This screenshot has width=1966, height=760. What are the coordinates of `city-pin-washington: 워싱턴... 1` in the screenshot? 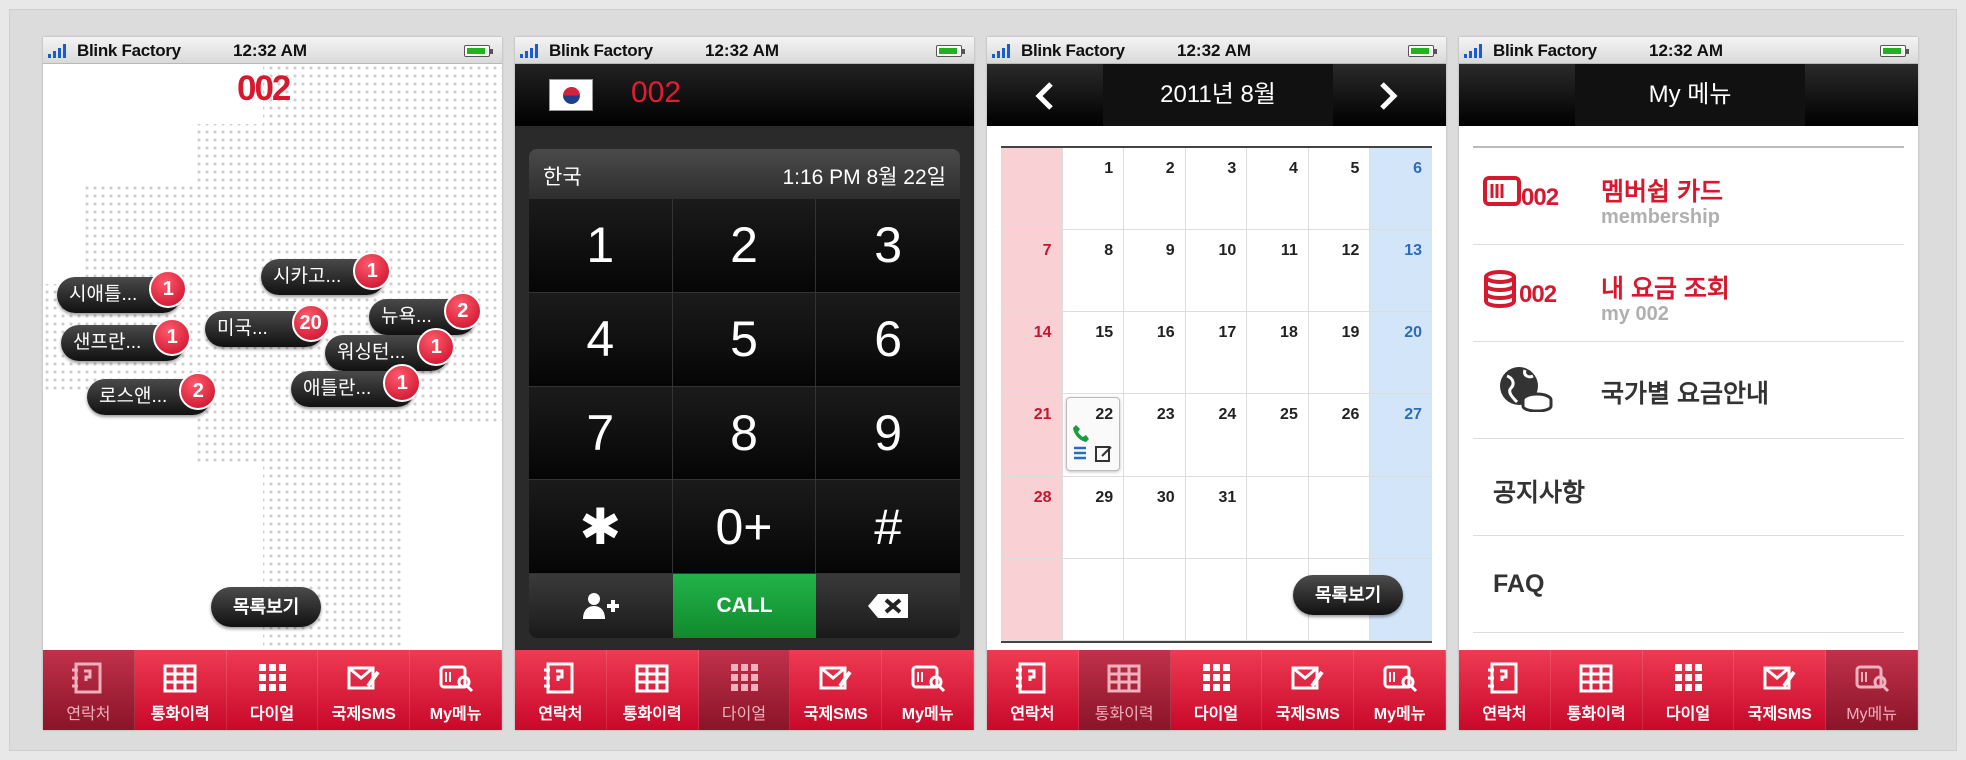 It's located at (390, 349).